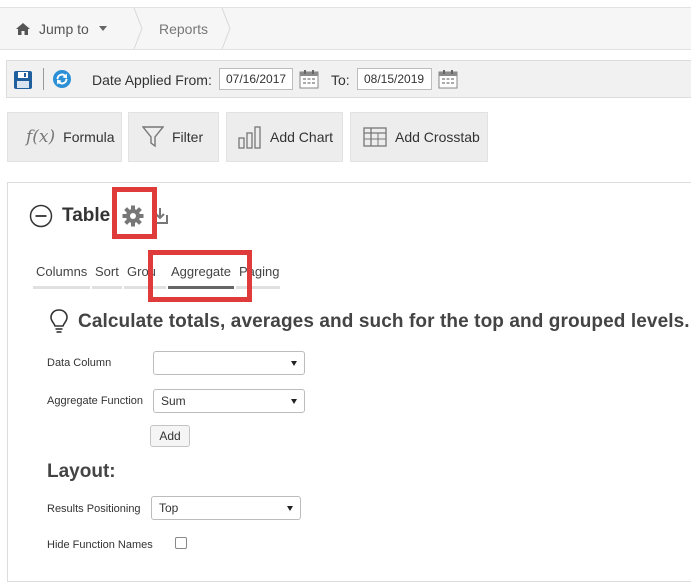  I want to click on results-positioning-value: Top, so click(169, 508).